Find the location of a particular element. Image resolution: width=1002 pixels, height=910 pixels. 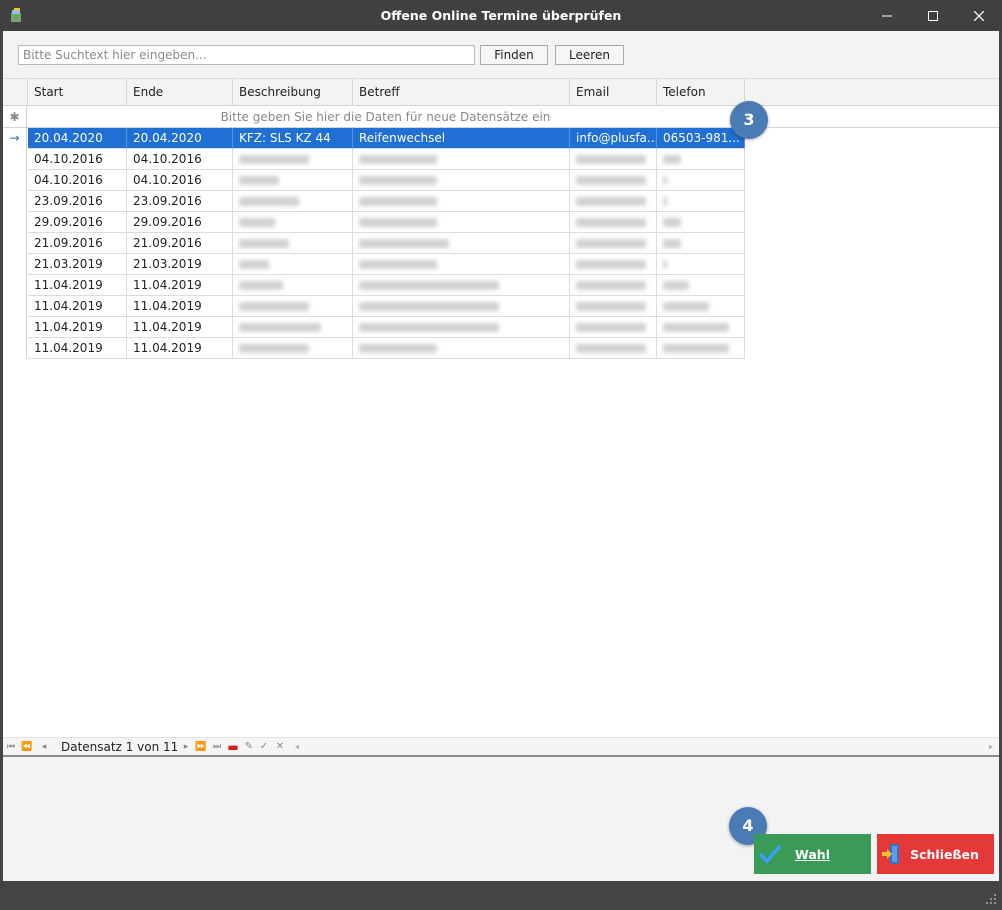

cell-end: 23.09.2016 is located at coordinates (180, 201).